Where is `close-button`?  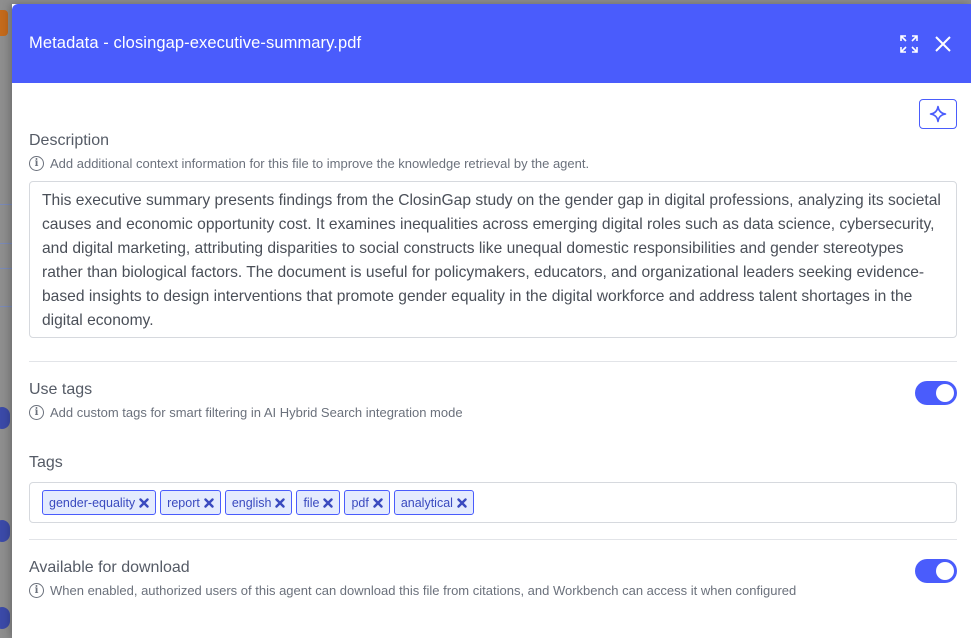
close-button is located at coordinates (943, 44).